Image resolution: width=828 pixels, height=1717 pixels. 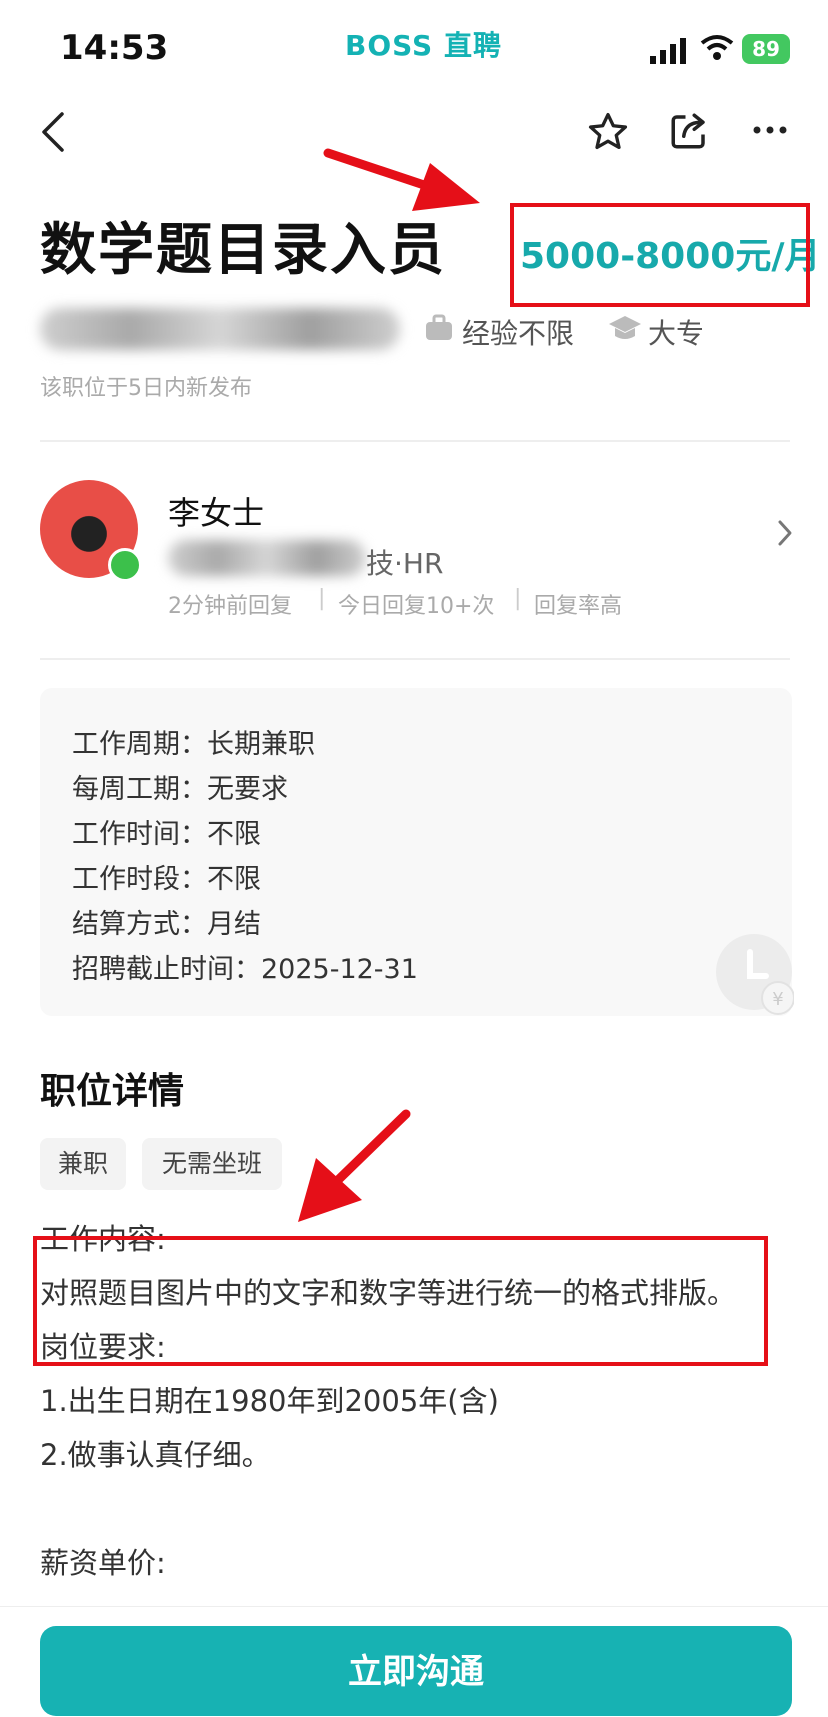 I want to click on info-deadline: 招聘截止时间：2025-12-31, so click(x=245, y=966).